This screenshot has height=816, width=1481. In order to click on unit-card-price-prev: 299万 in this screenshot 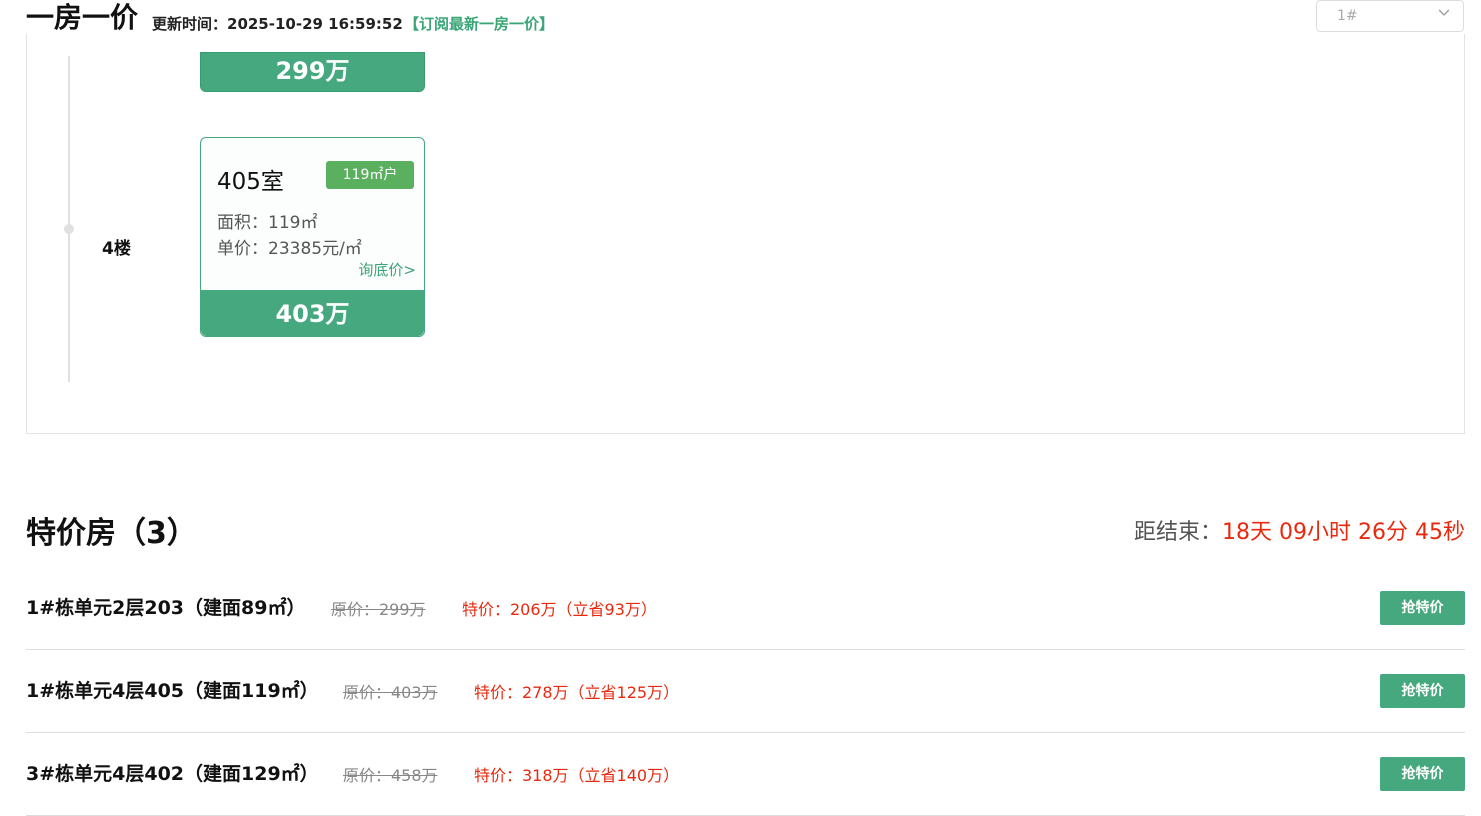, I will do `click(312, 72)`.